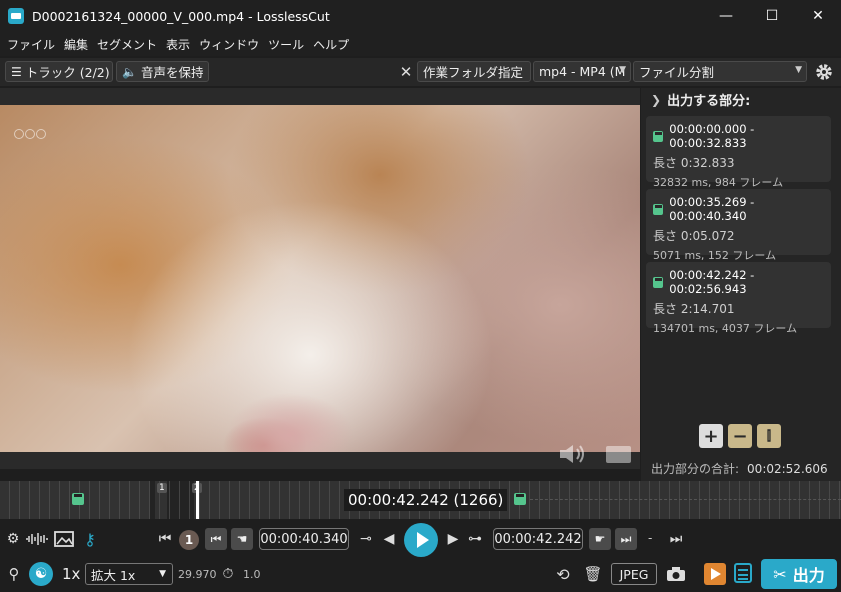 This screenshot has width=841, height=592. I want to click on minimize-button: —, so click(726, 16).